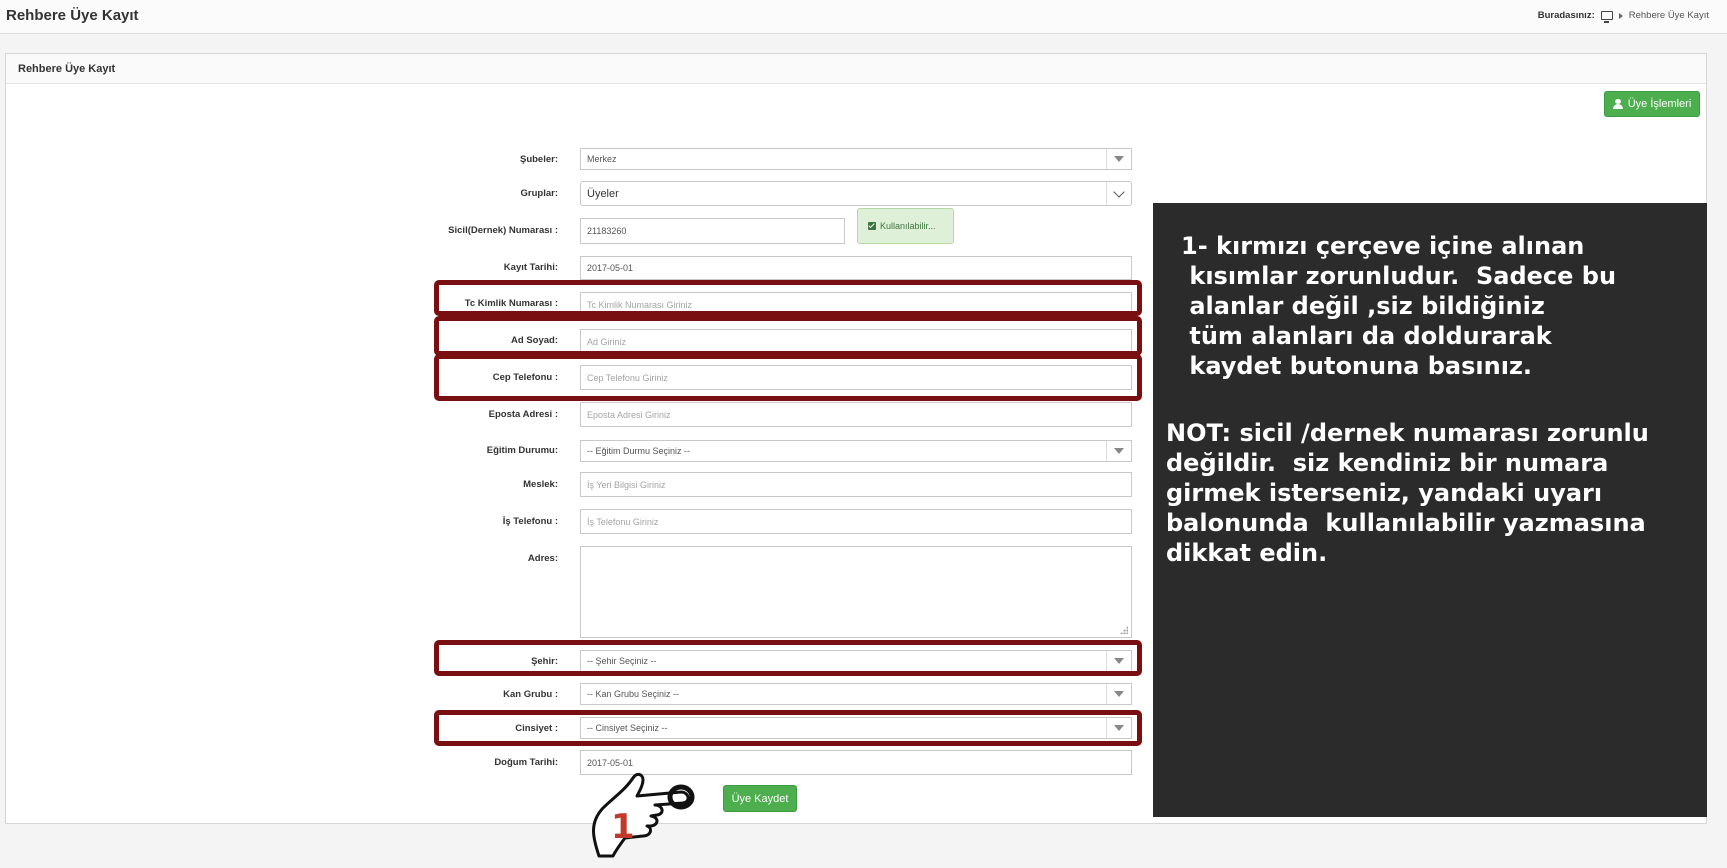 This screenshot has height=868, width=1727. Describe the element at coordinates (872, 226) in the screenshot. I see `check-icon` at that location.